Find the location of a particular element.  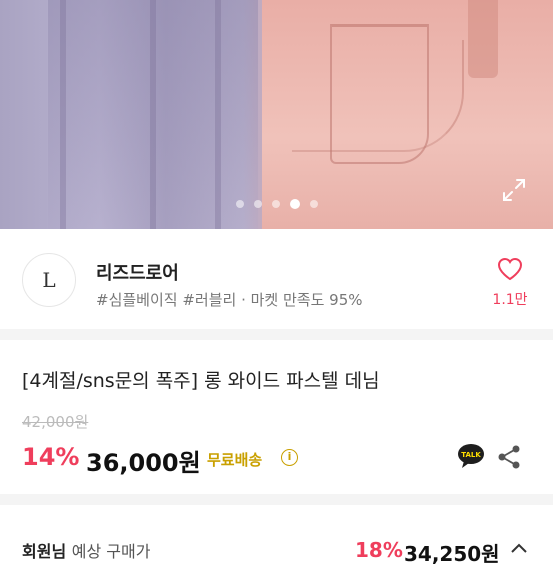

talk-label: TALK is located at coordinates (471, 455).